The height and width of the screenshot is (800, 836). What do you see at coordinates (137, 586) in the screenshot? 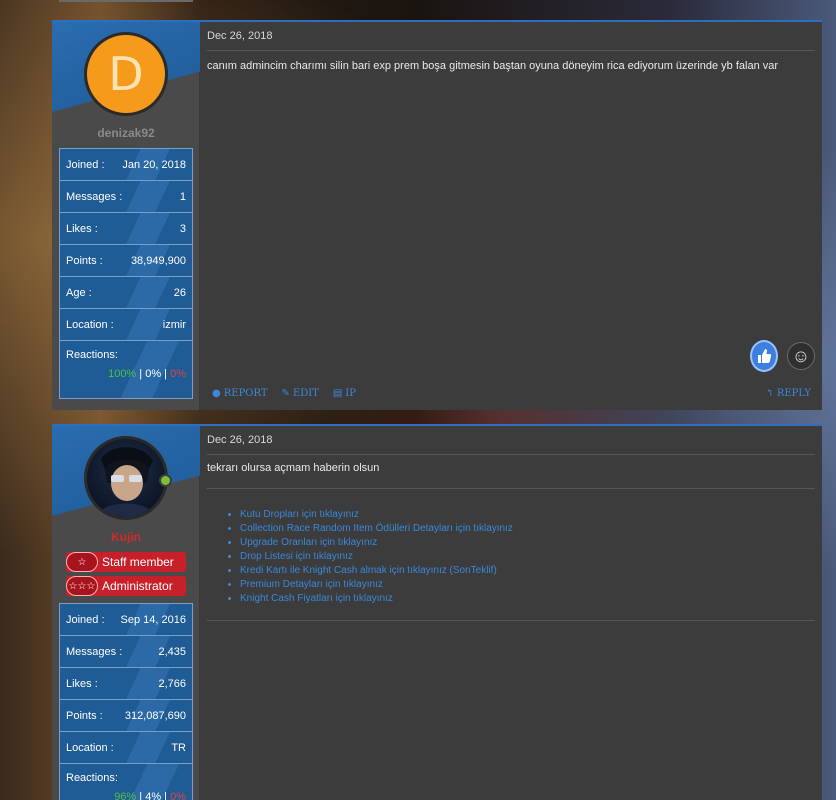
I see `badge-label: Administrator` at bounding box center [137, 586].